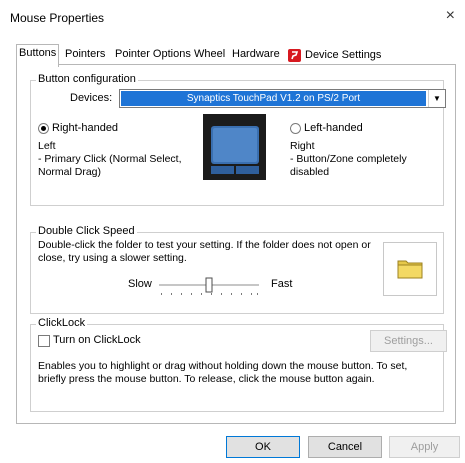 This screenshot has height=463, width=465. I want to click on tab-wheel: Wheel, so click(209, 55).